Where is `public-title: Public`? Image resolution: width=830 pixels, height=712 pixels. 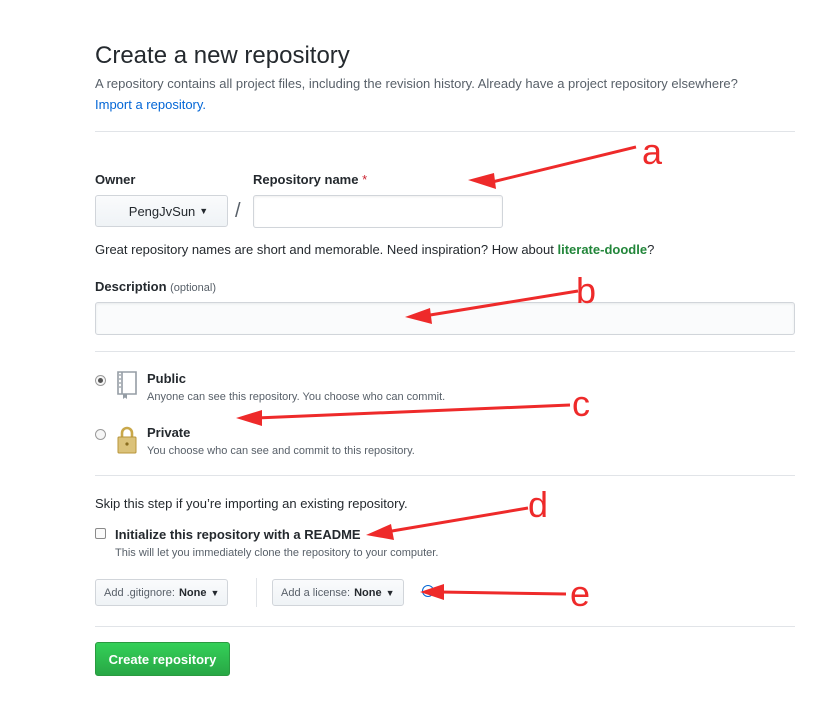
public-title: Public is located at coordinates (166, 378).